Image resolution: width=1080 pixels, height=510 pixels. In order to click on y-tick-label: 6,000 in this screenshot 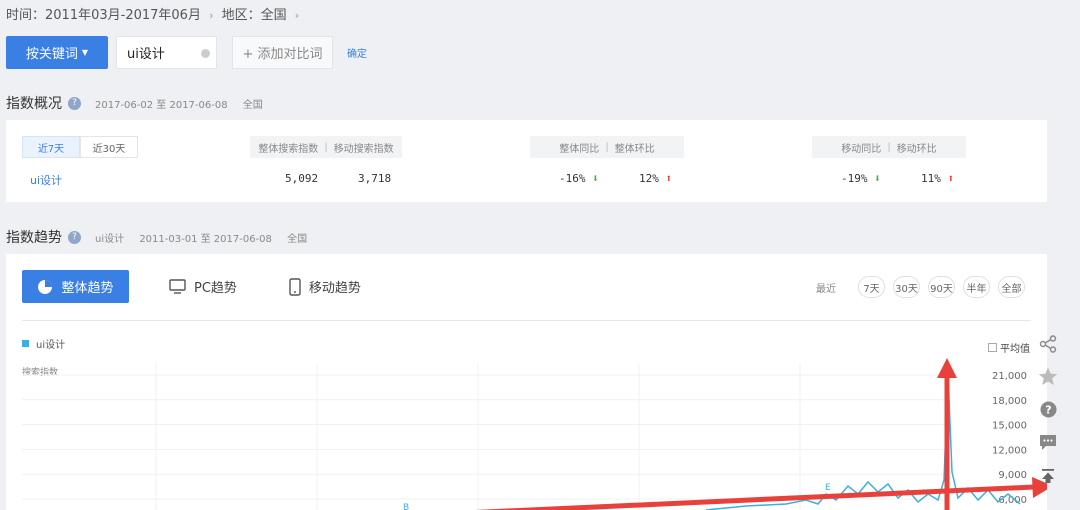, I will do `click(1012, 500)`.